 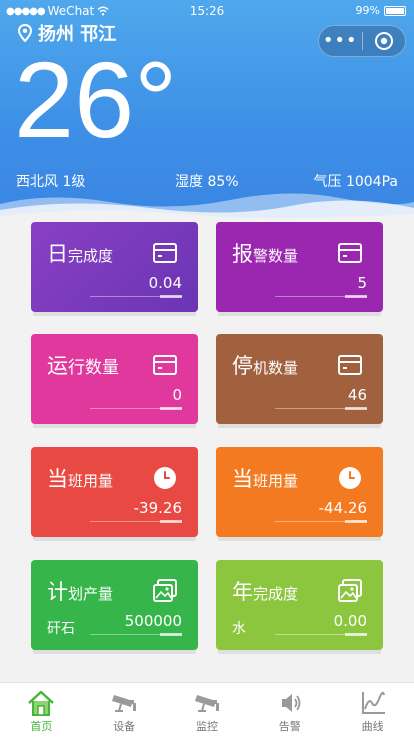 I want to click on tab-devices: 设备, so click(x=124, y=710).